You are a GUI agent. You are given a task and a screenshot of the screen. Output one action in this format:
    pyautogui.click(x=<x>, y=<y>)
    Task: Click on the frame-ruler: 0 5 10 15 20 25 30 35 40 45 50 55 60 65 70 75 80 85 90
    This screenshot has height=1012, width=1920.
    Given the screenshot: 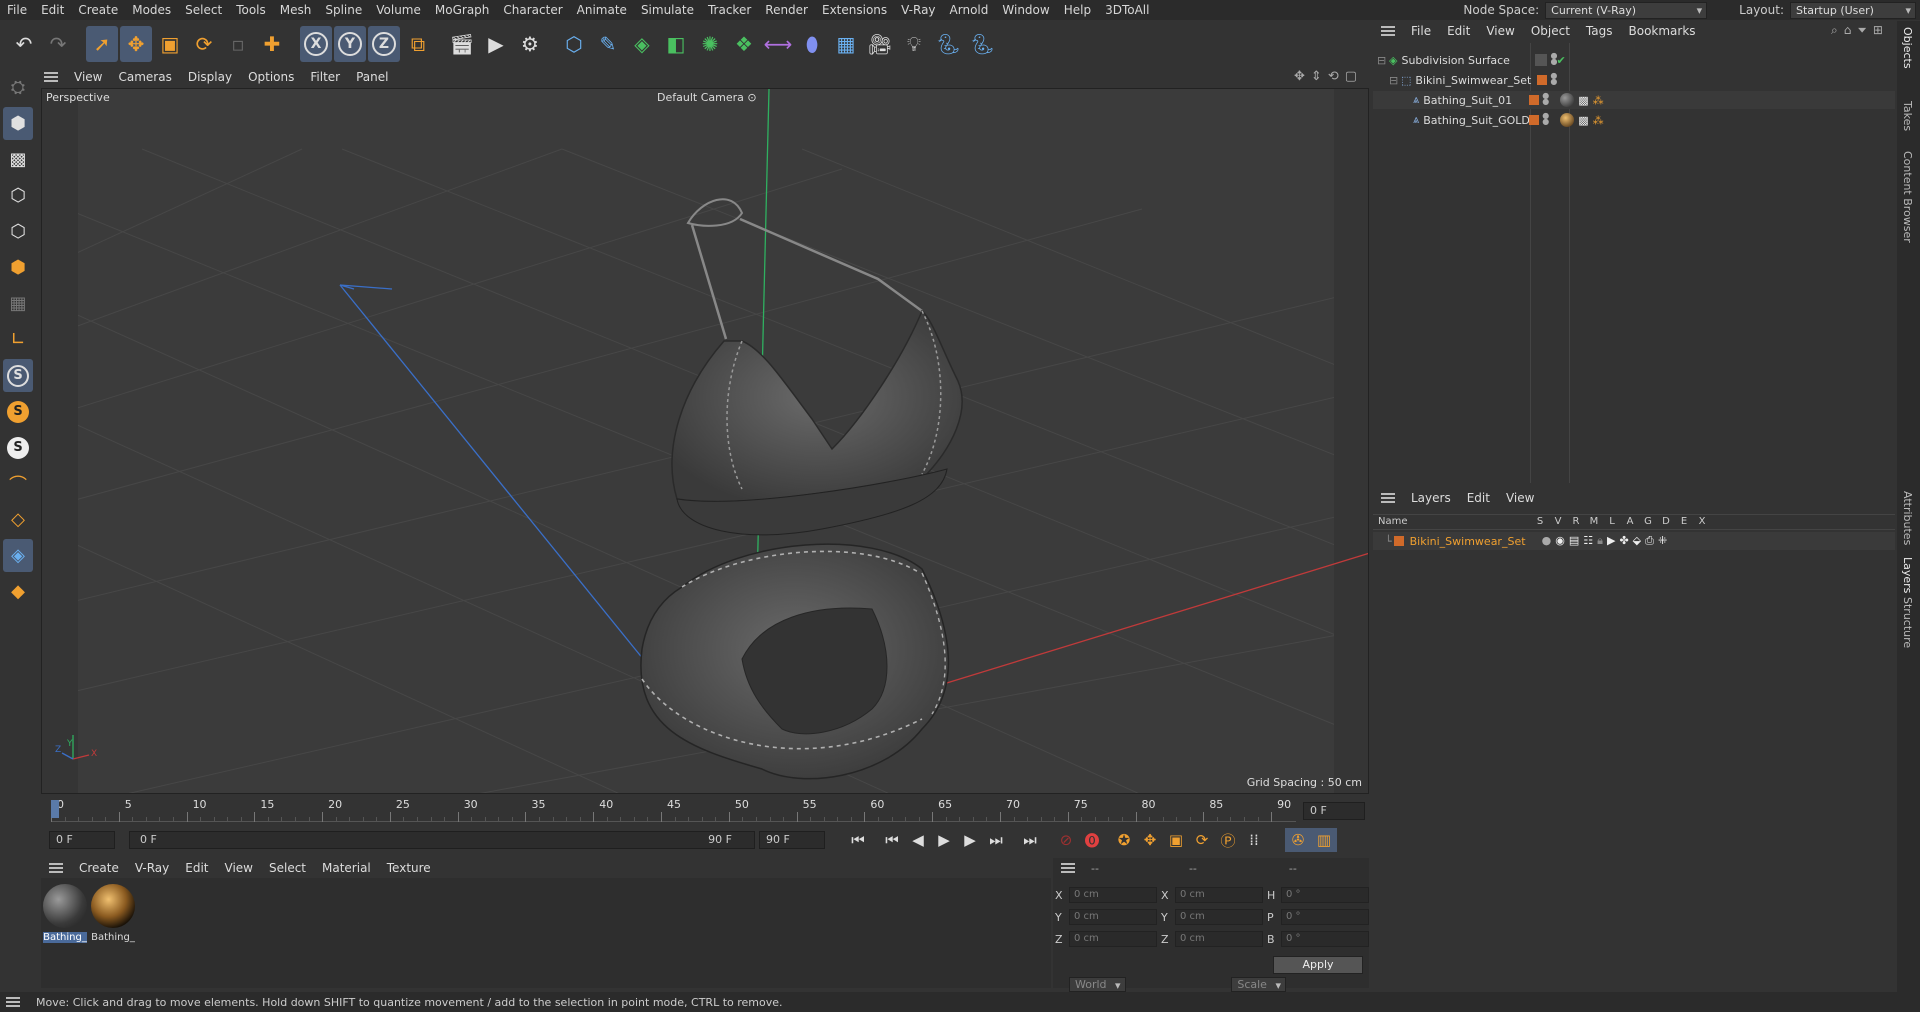 What is the action you would take?
    pyautogui.click(x=673, y=809)
    